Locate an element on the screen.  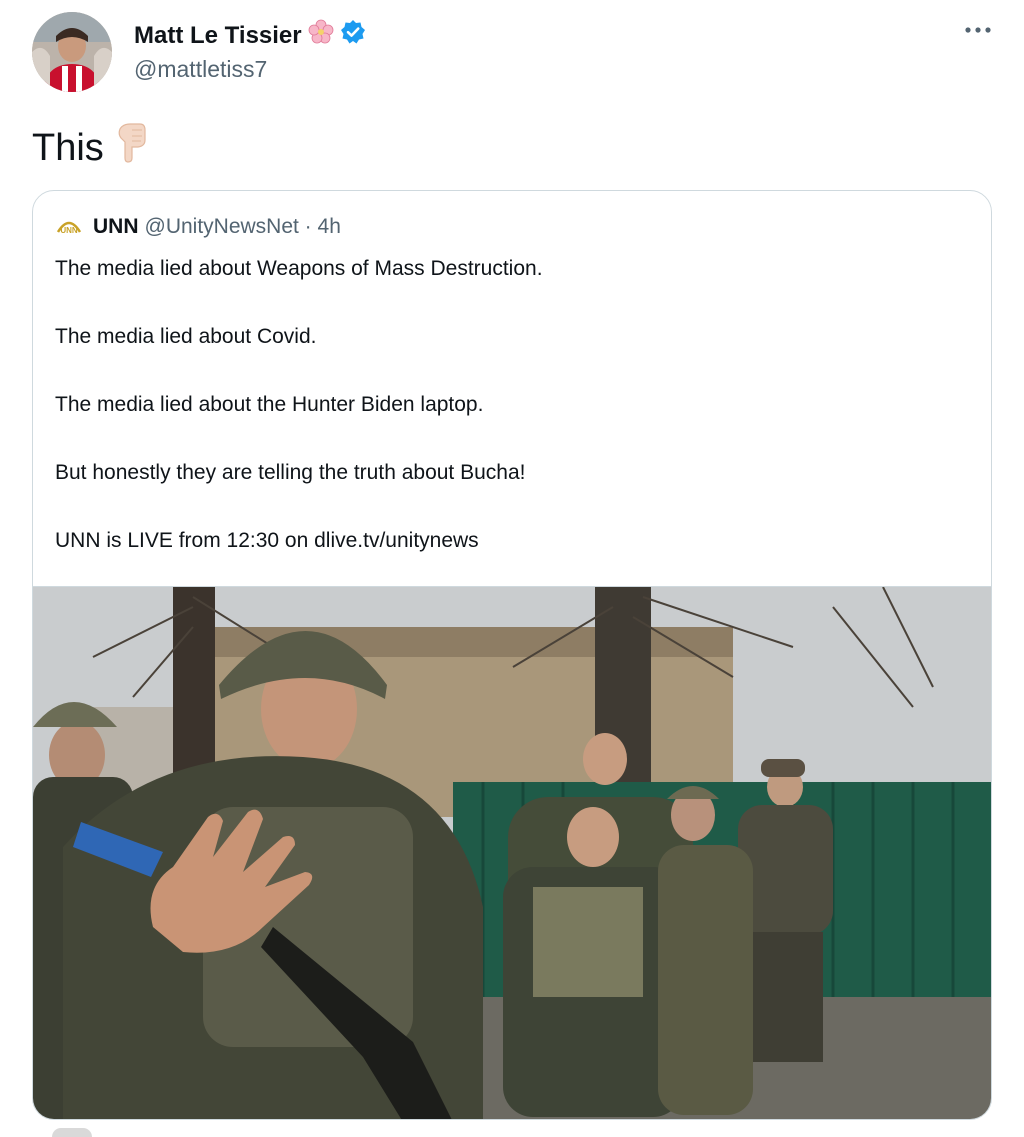
quoted-tweet-header: UNN UNN @UnityNewsNet · 4h is located at coordinates (198, 227).